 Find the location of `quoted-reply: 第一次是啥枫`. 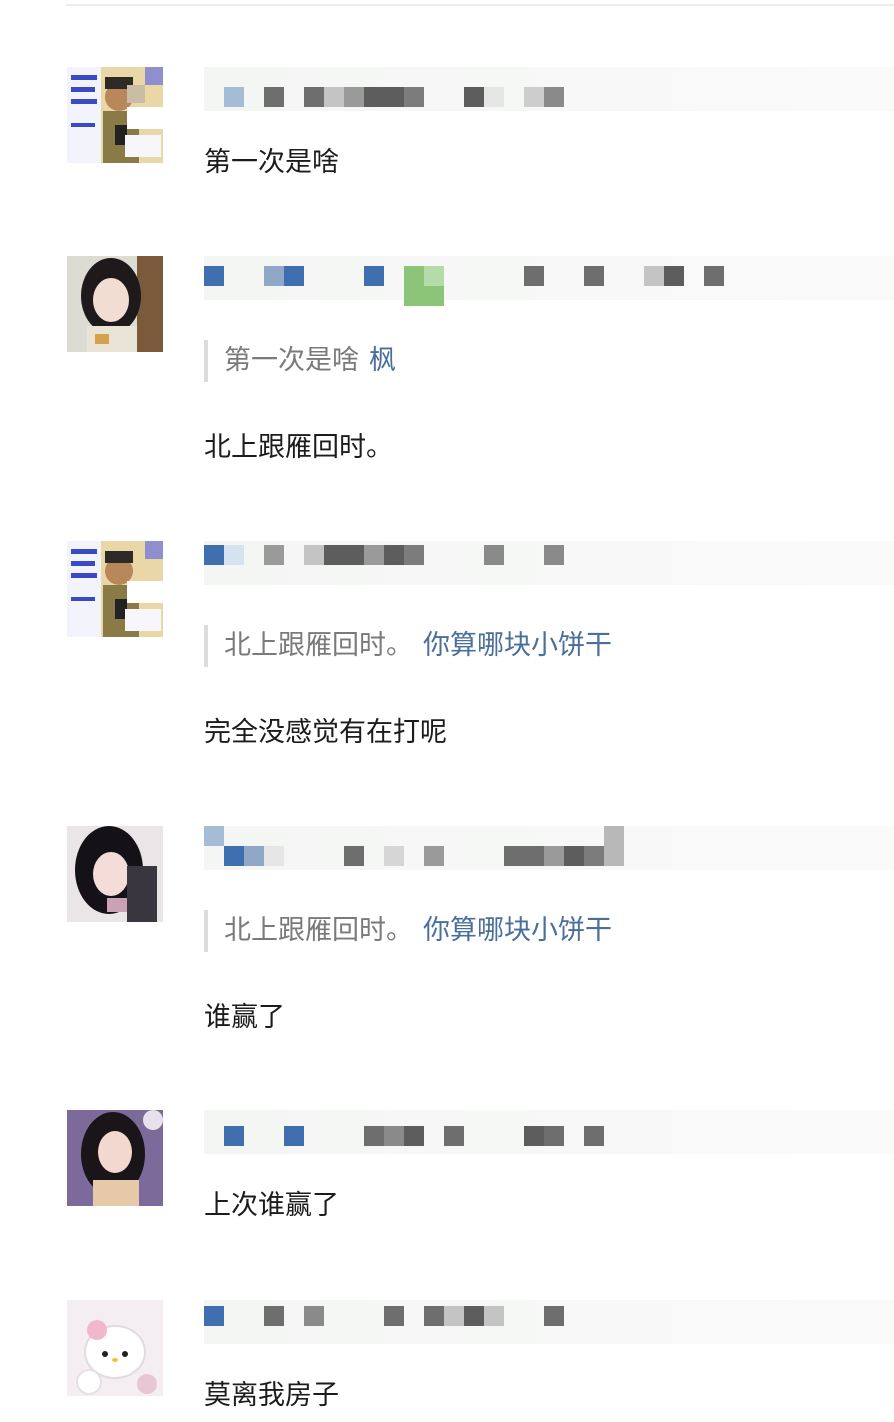

quoted-reply: 第一次是啥枫 is located at coordinates (300, 361).